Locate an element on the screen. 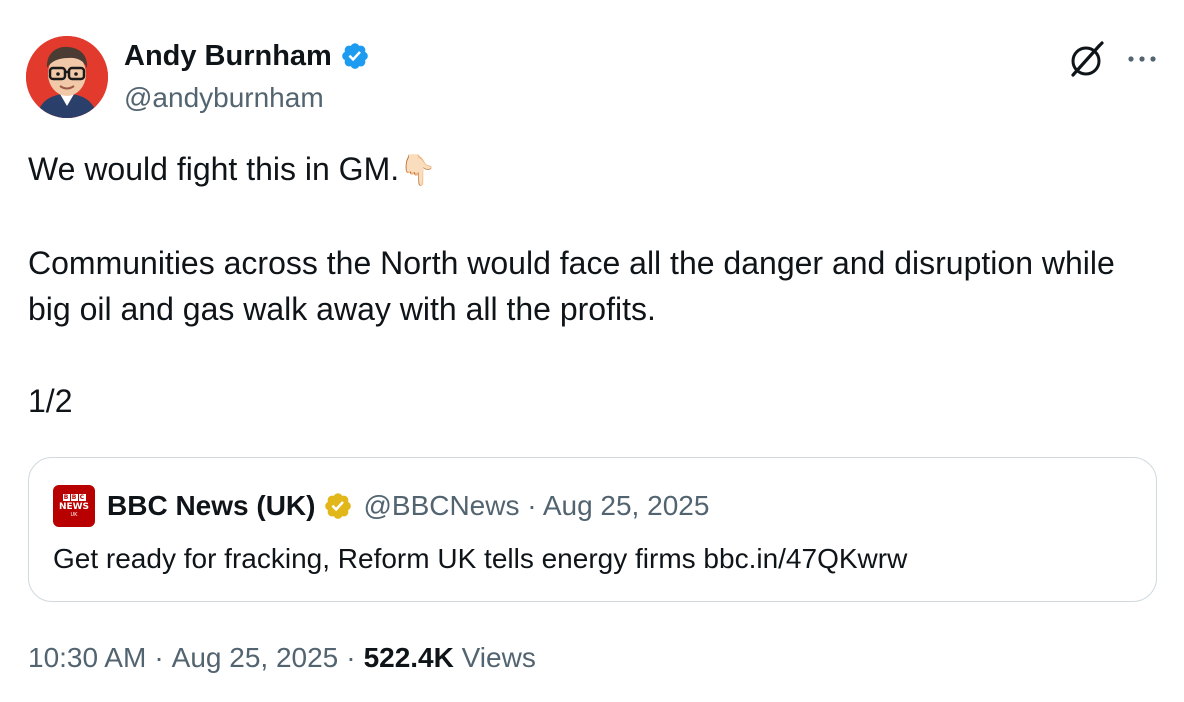 The height and width of the screenshot is (702, 1184). pointing-down-emoji: 👇🏻 is located at coordinates (418, 170).